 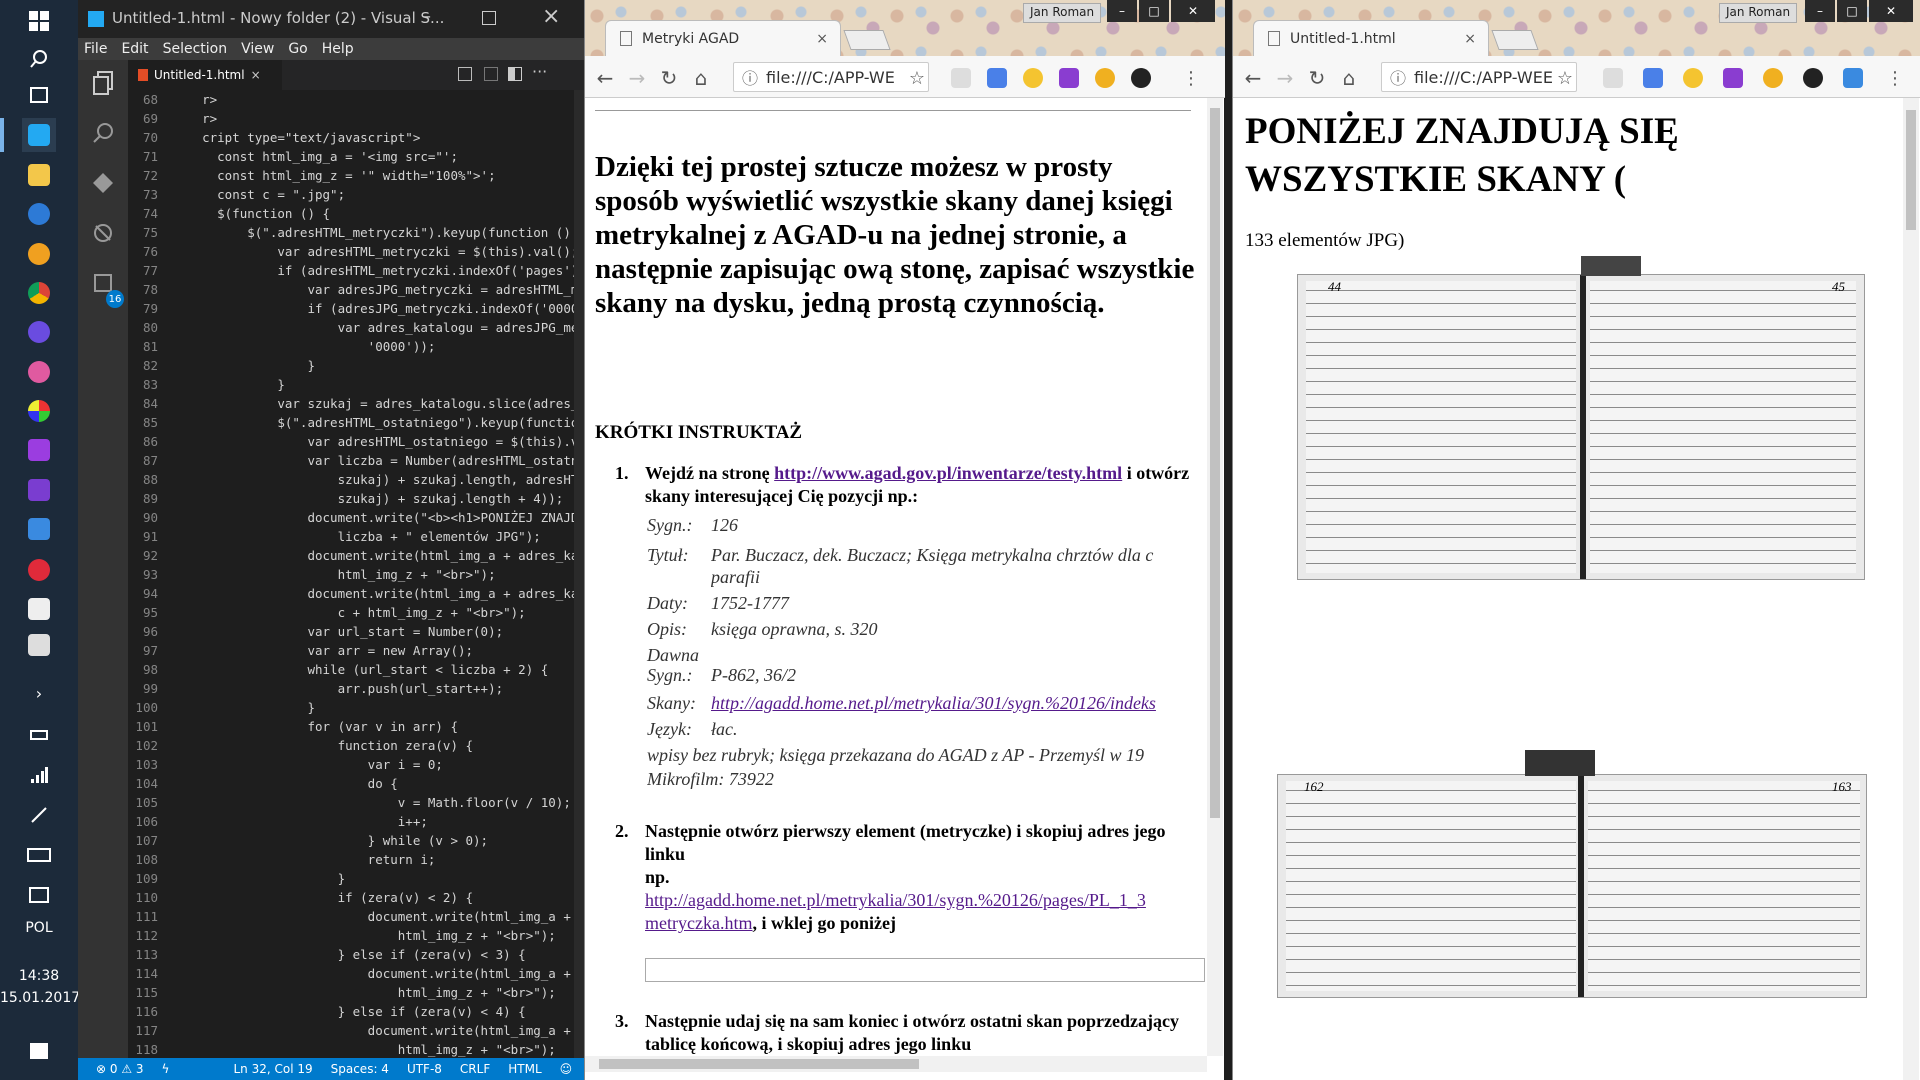 What do you see at coordinates (338, 49) in the screenshot?
I see `menu-help: Help` at bounding box center [338, 49].